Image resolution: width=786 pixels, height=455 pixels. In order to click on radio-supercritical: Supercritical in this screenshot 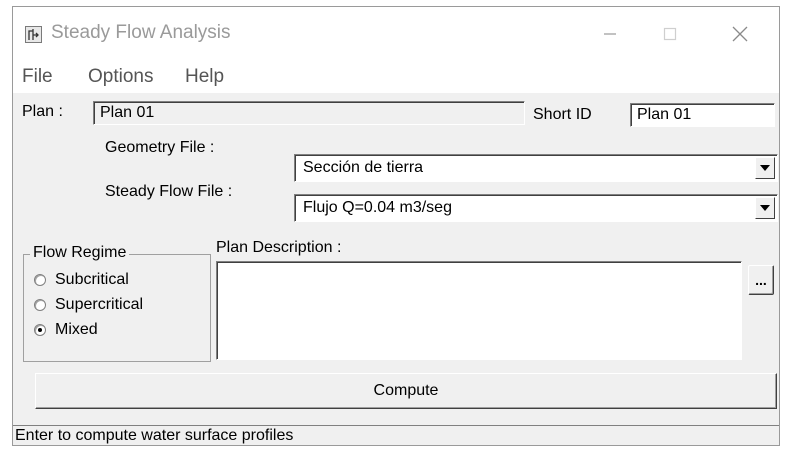, I will do `click(88, 305)`.